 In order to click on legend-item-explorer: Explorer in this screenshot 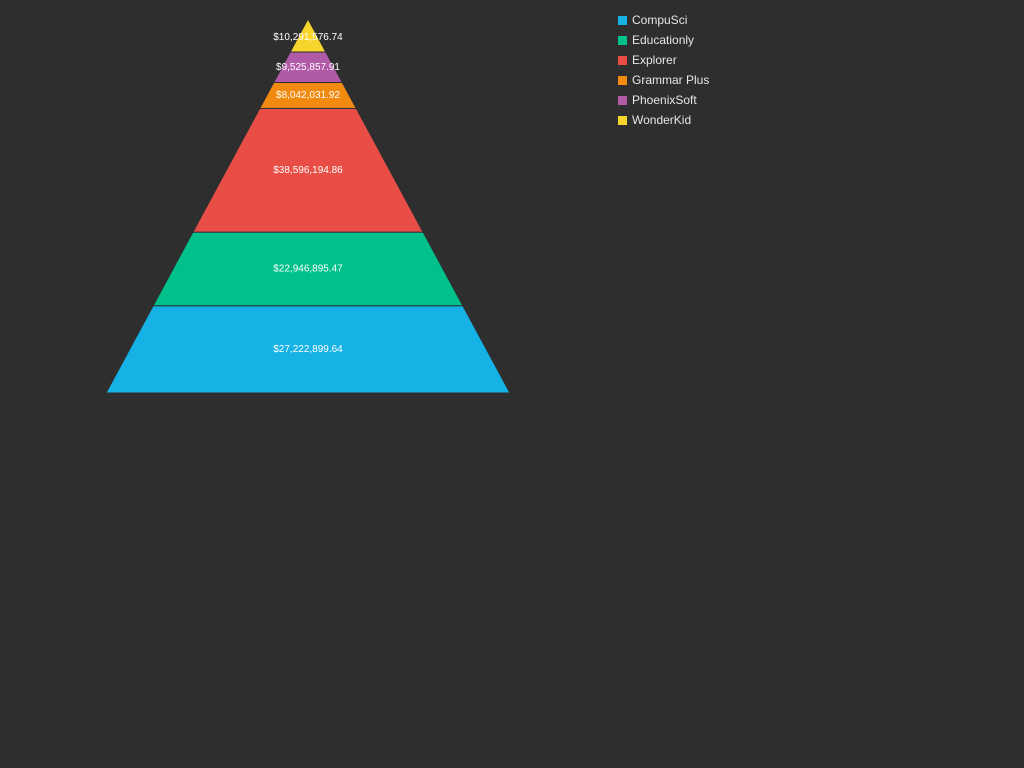, I will do `click(663, 60)`.